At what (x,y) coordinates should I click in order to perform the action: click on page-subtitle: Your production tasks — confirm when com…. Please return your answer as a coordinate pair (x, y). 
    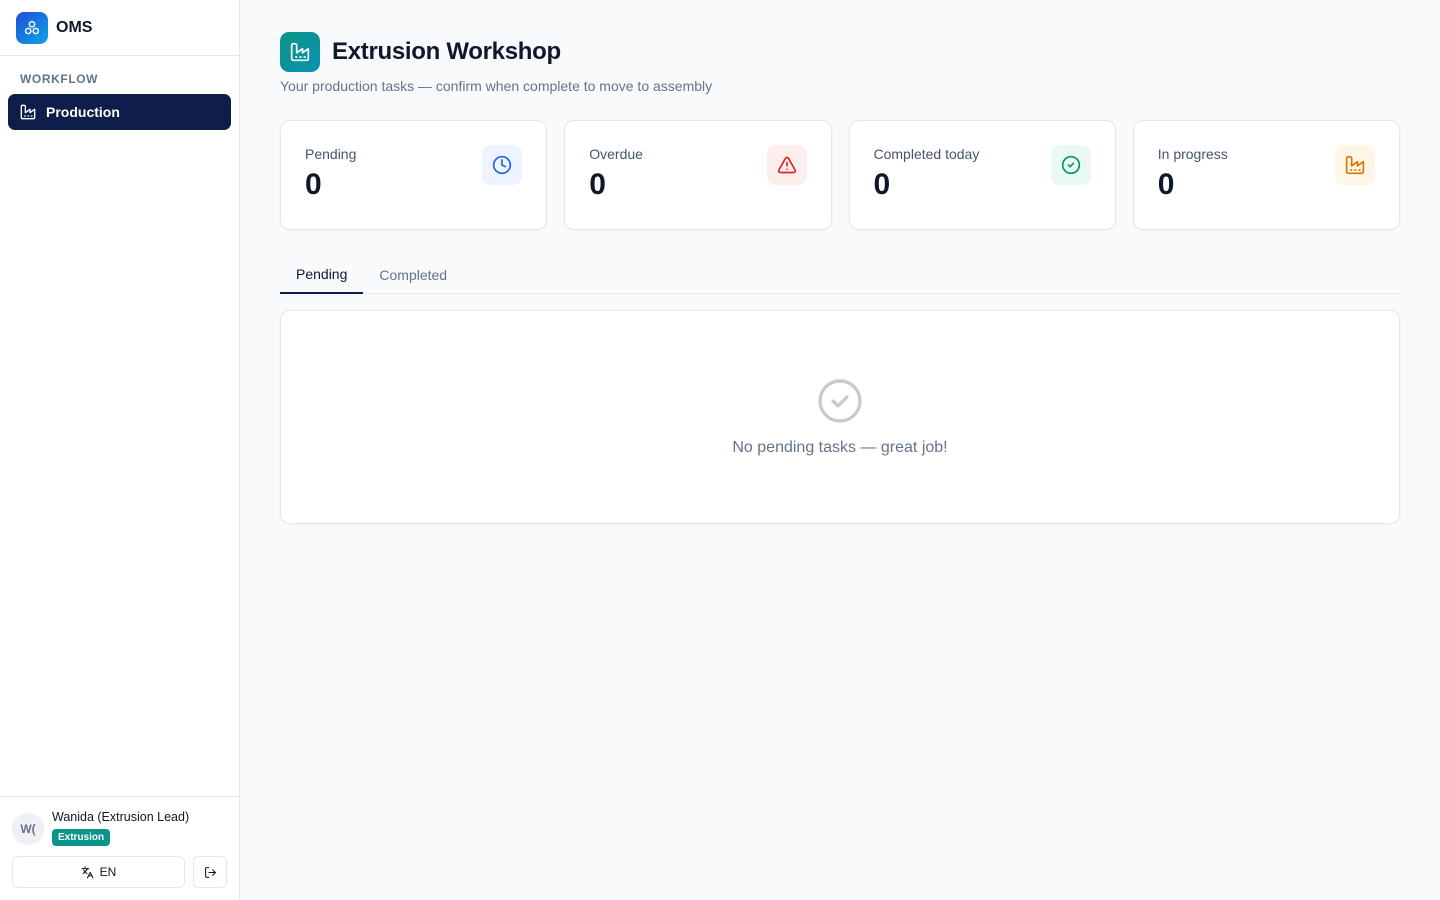
    Looking at the image, I should click on (496, 86).